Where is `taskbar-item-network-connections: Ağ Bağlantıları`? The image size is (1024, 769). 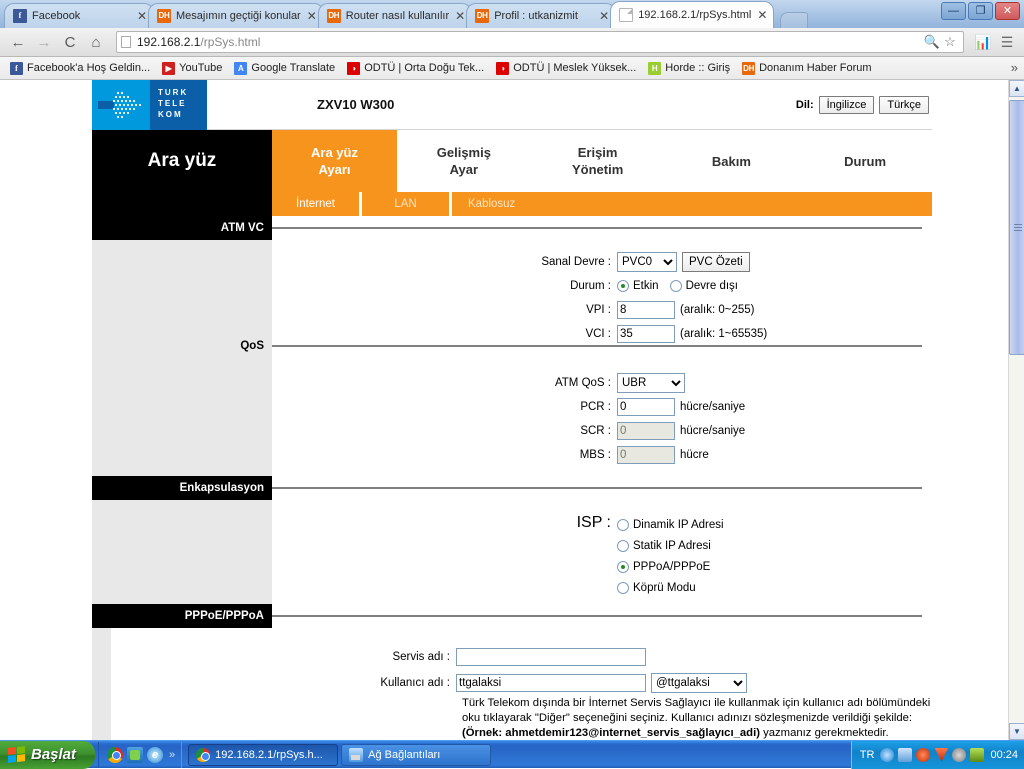
taskbar-item-network-connections: Ağ Bağlantıları is located at coordinates (416, 755).